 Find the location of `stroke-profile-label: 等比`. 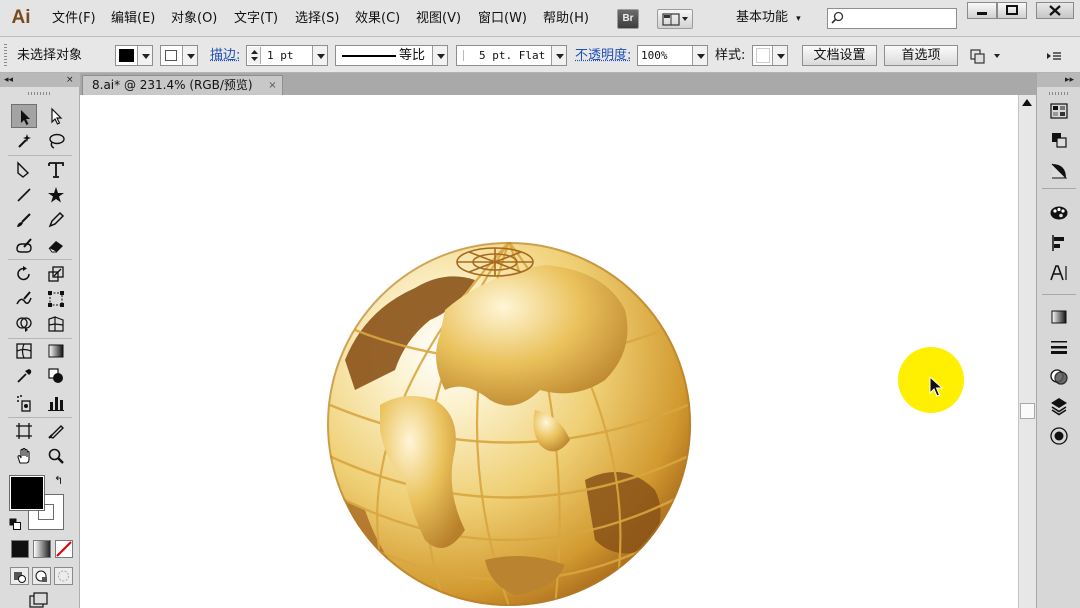

stroke-profile-label: 等比 is located at coordinates (412, 55).